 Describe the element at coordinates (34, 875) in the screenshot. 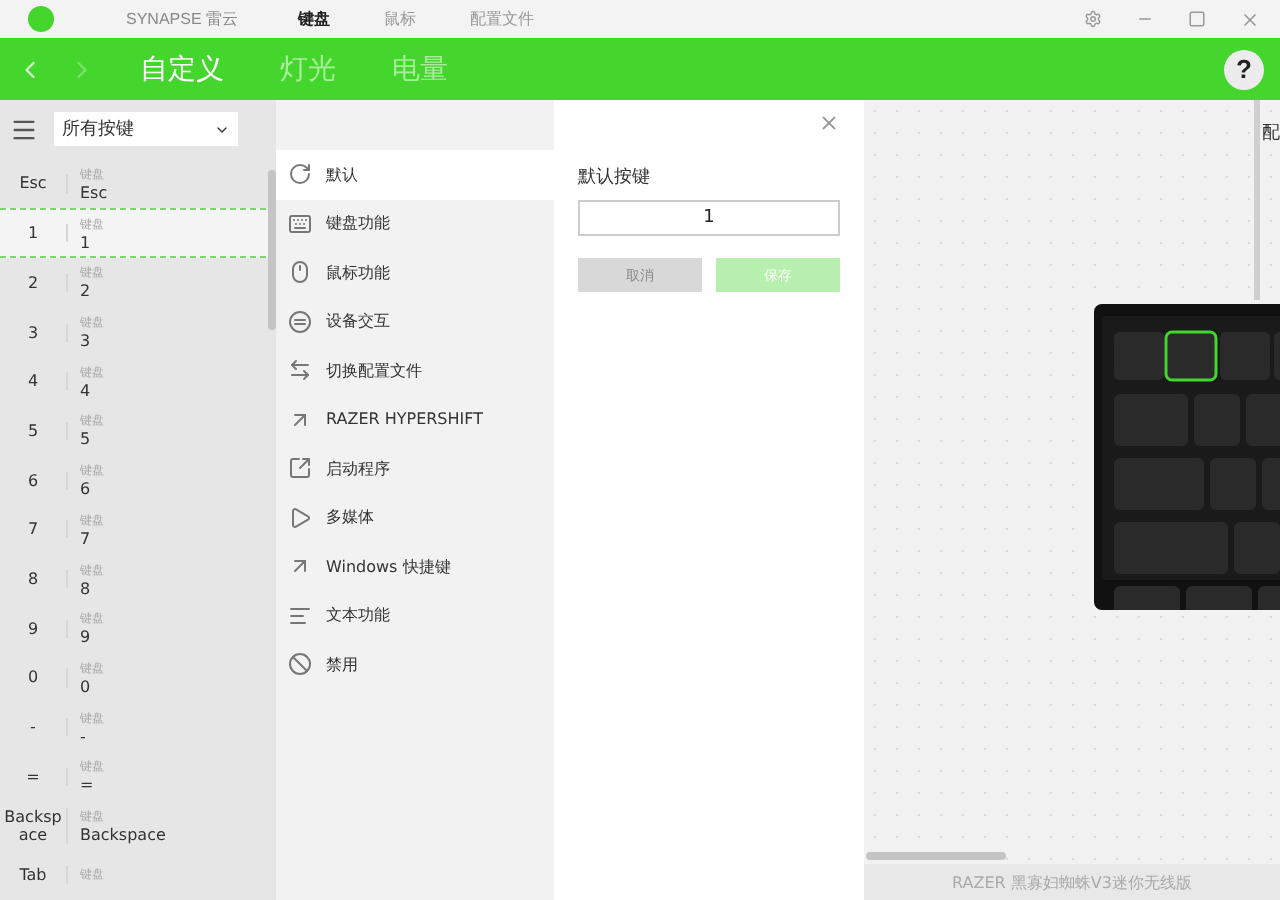

I see `key-label: Tab` at that location.